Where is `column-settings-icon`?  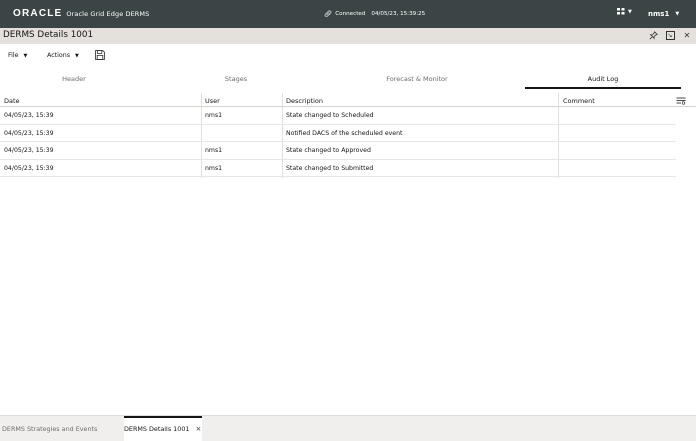
column-settings-icon is located at coordinates (681, 101).